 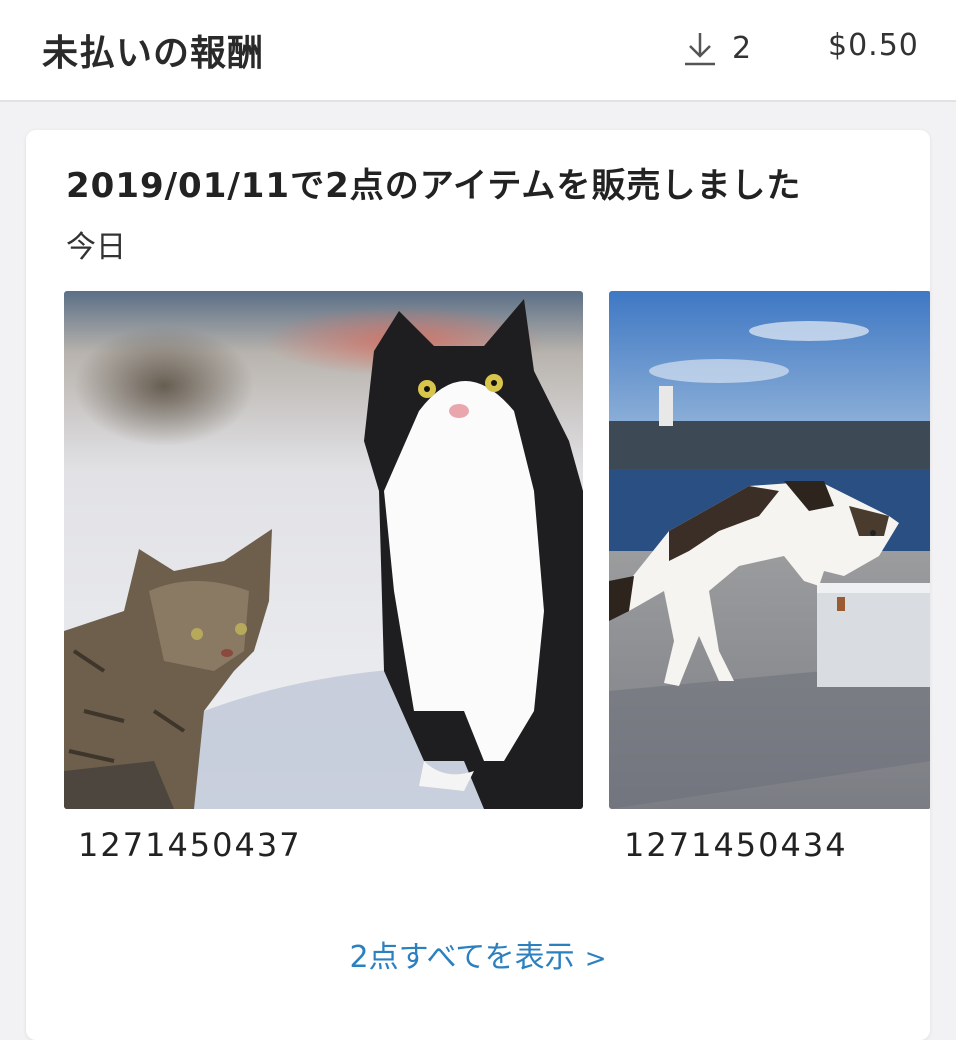 I want to click on show-all-label: 2点すべてを表示, so click(x=462, y=957).